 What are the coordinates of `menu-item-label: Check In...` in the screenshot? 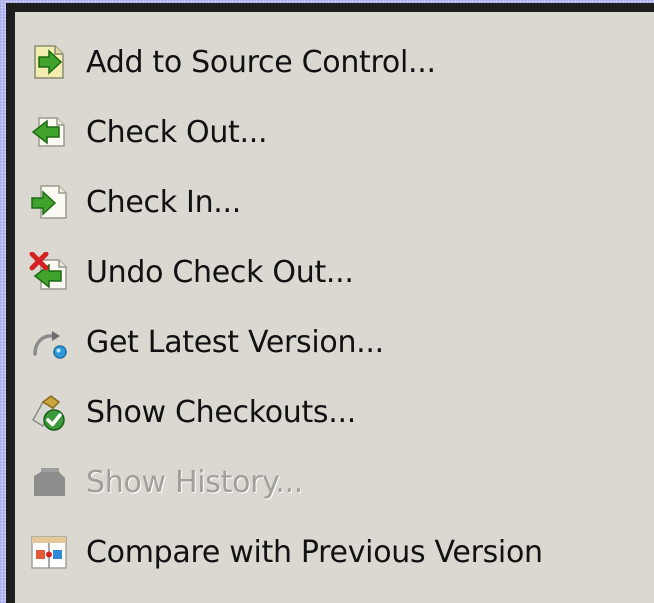 It's located at (163, 202).